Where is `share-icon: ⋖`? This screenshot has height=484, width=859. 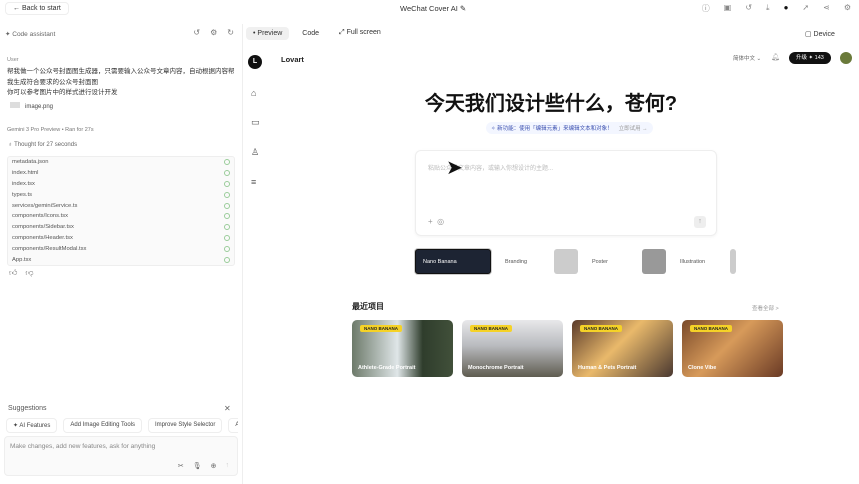 share-icon: ⋖ is located at coordinates (826, 8).